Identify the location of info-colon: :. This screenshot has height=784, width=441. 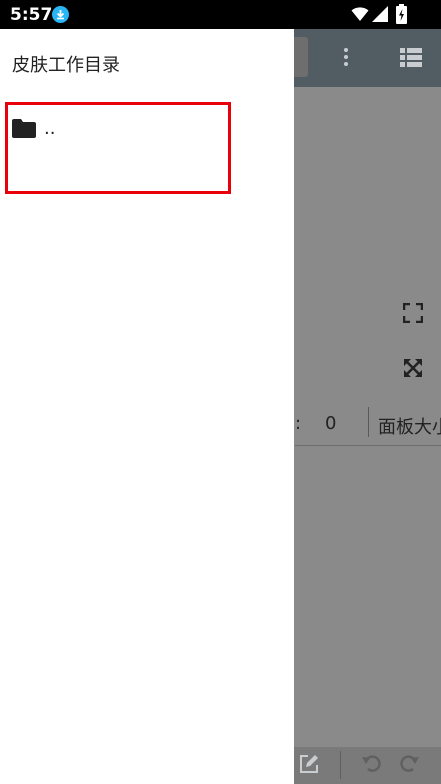
(298, 423).